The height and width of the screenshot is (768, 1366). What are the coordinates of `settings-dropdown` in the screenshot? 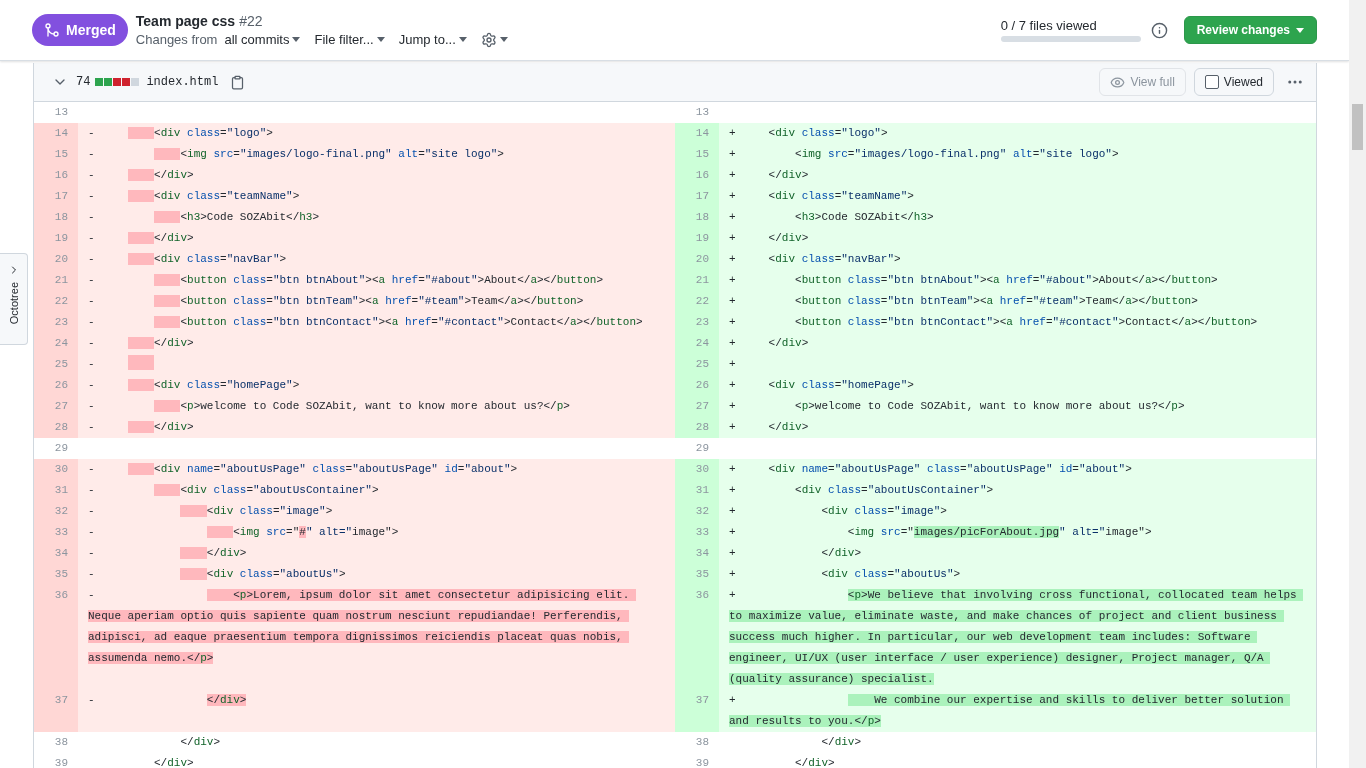 It's located at (494, 39).